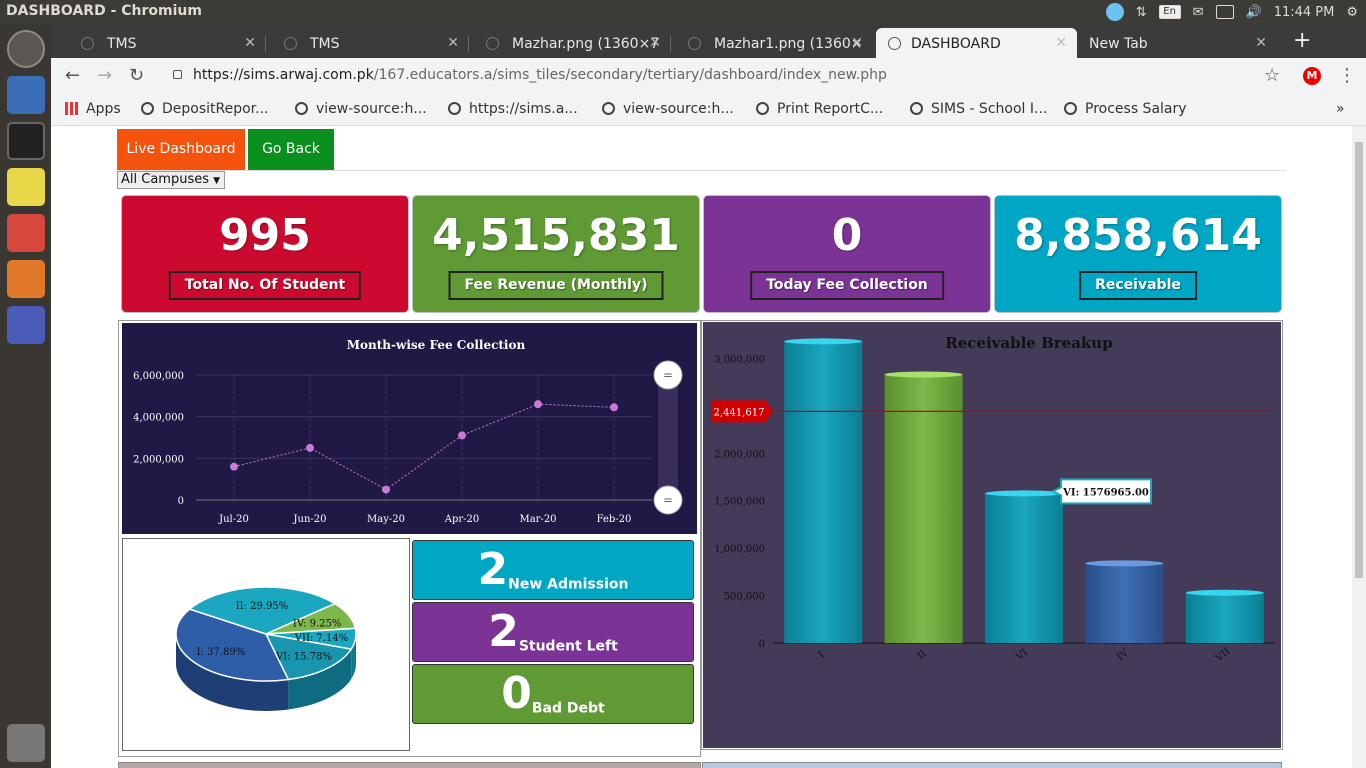 The height and width of the screenshot is (768, 1366). I want to click on terminal-icon, so click(26, 141).